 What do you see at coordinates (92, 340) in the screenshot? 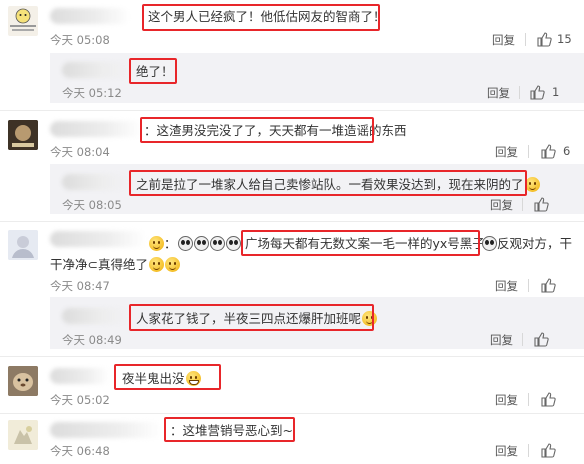
I see `comment-time: 今天 08:49` at bounding box center [92, 340].